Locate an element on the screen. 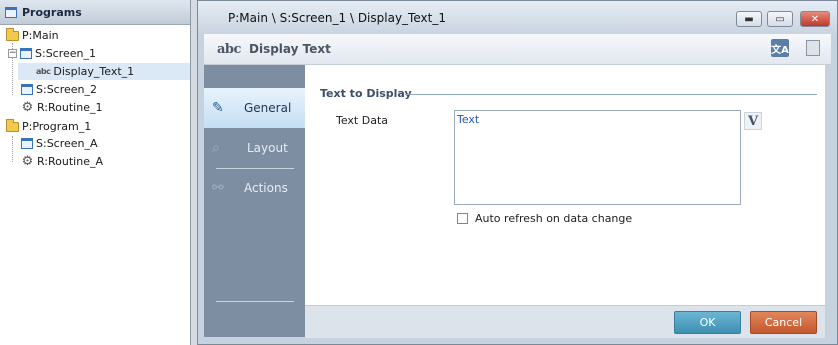 This screenshot has width=838, height=345. nav-item-label: Layout is located at coordinates (267, 148).